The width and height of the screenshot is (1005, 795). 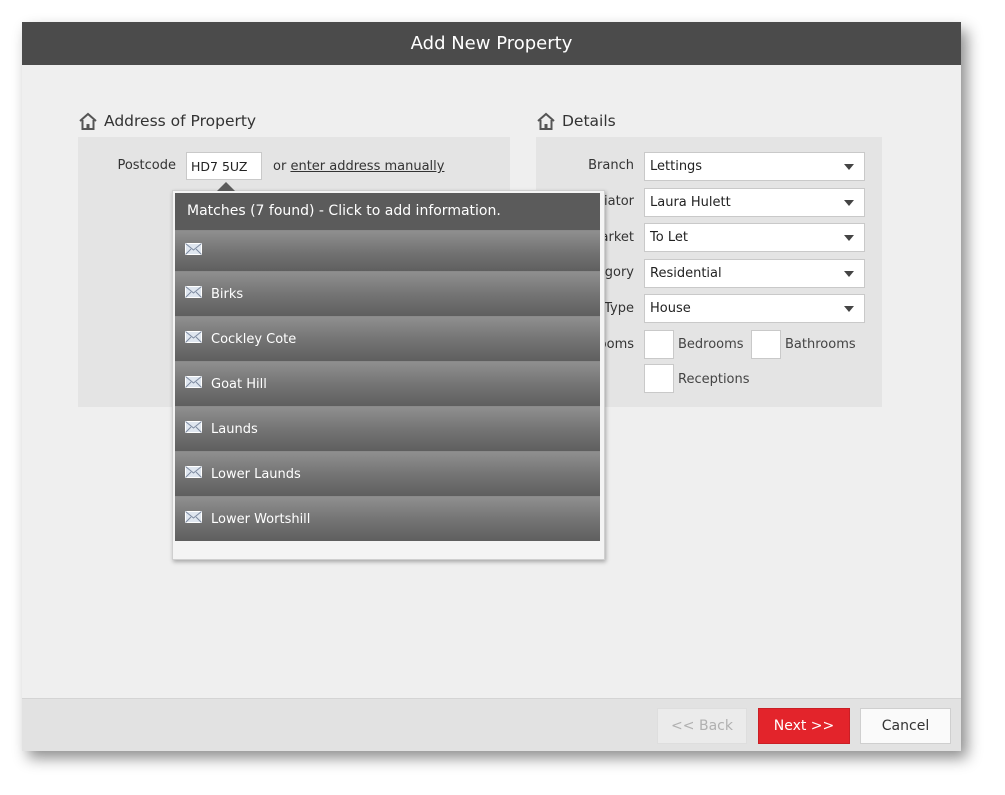 I want to click on branch-select: Lettings, so click(x=754, y=166).